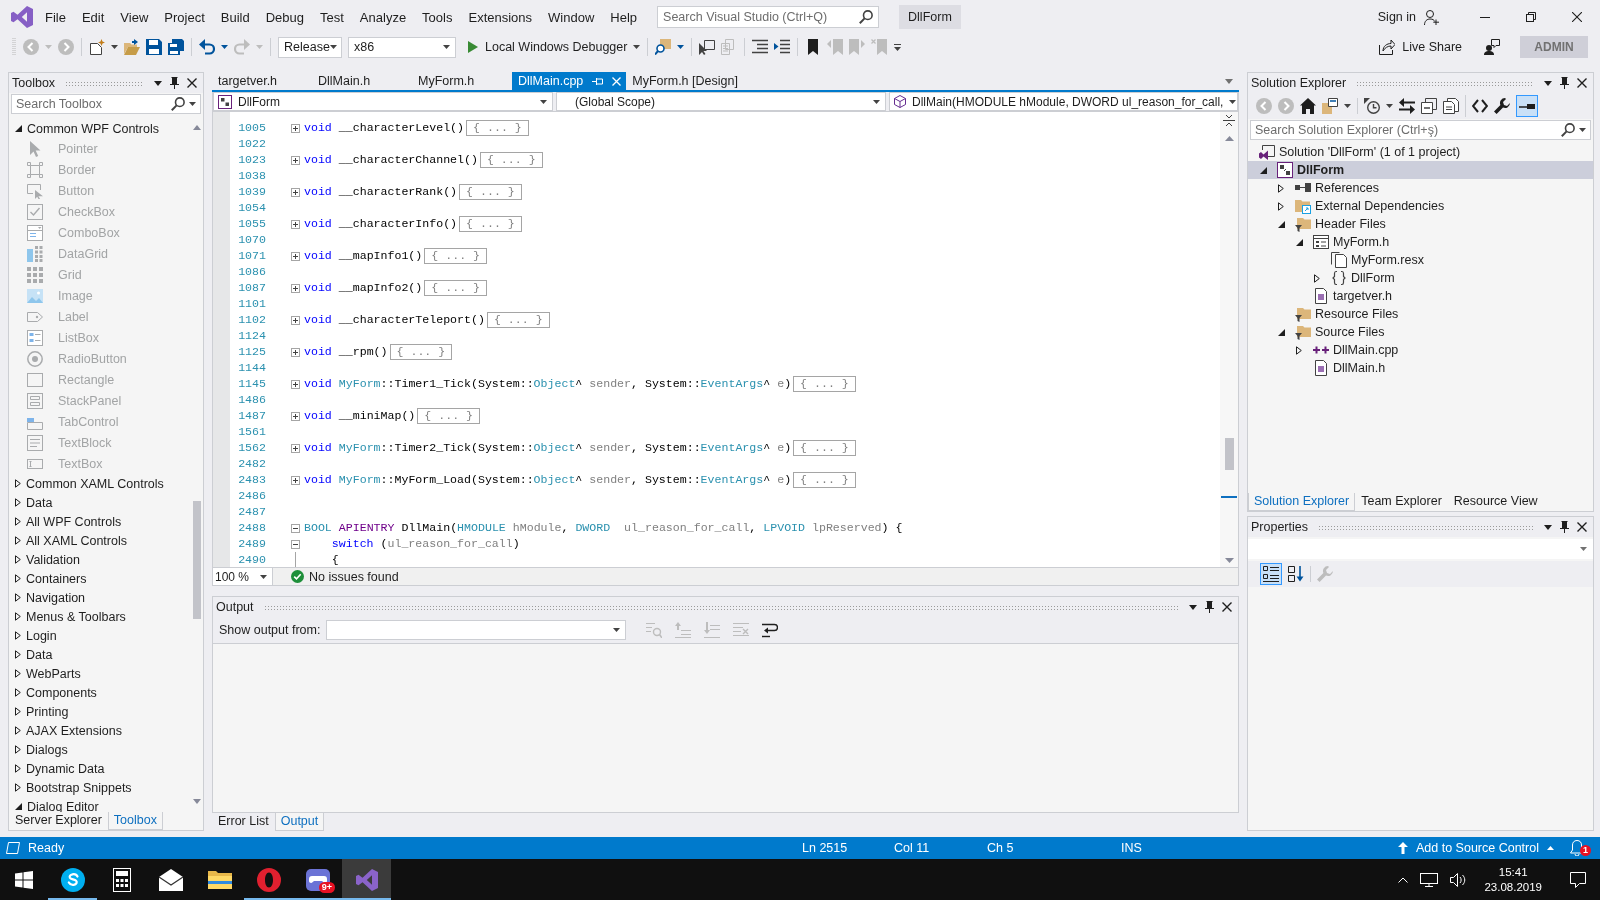  What do you see at coordinates (207, 47) in the screenshot?
I see `undo-arrow-icon` at bounding box center [207, 47].